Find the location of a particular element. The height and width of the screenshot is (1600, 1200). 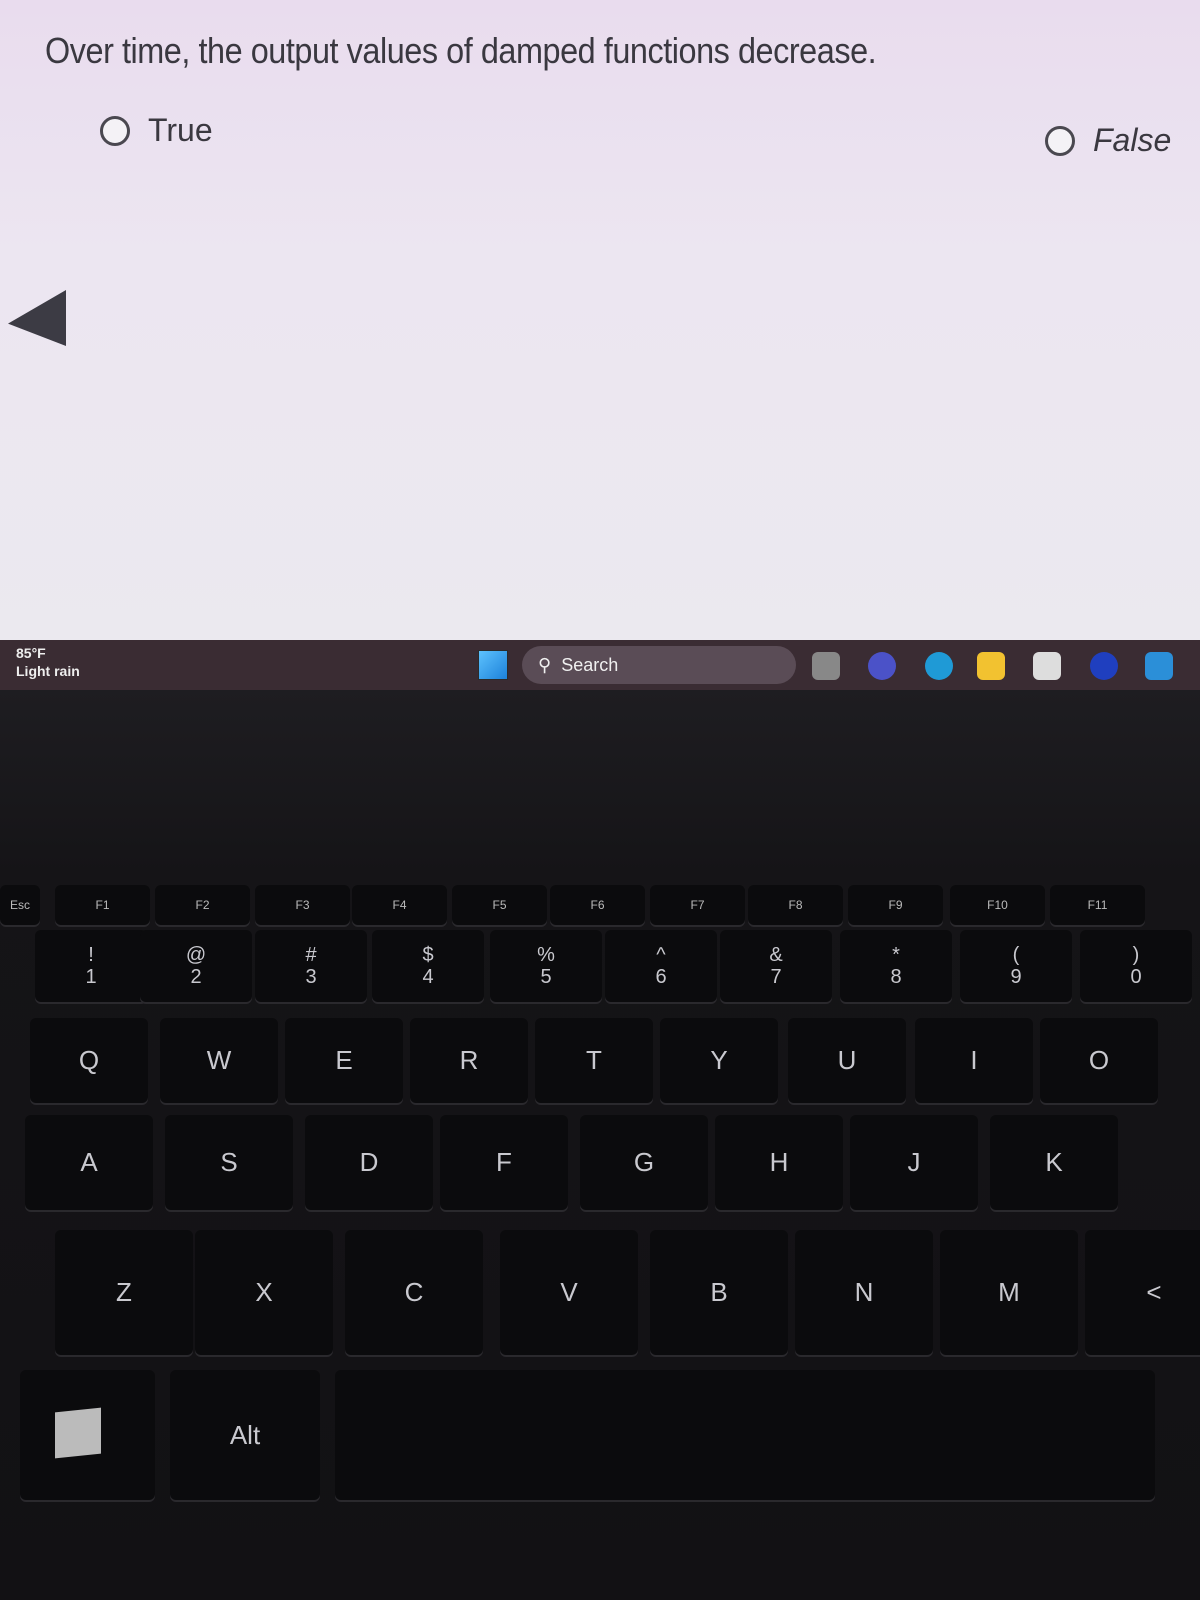

key-label: # is located at coordinates (311, 954).